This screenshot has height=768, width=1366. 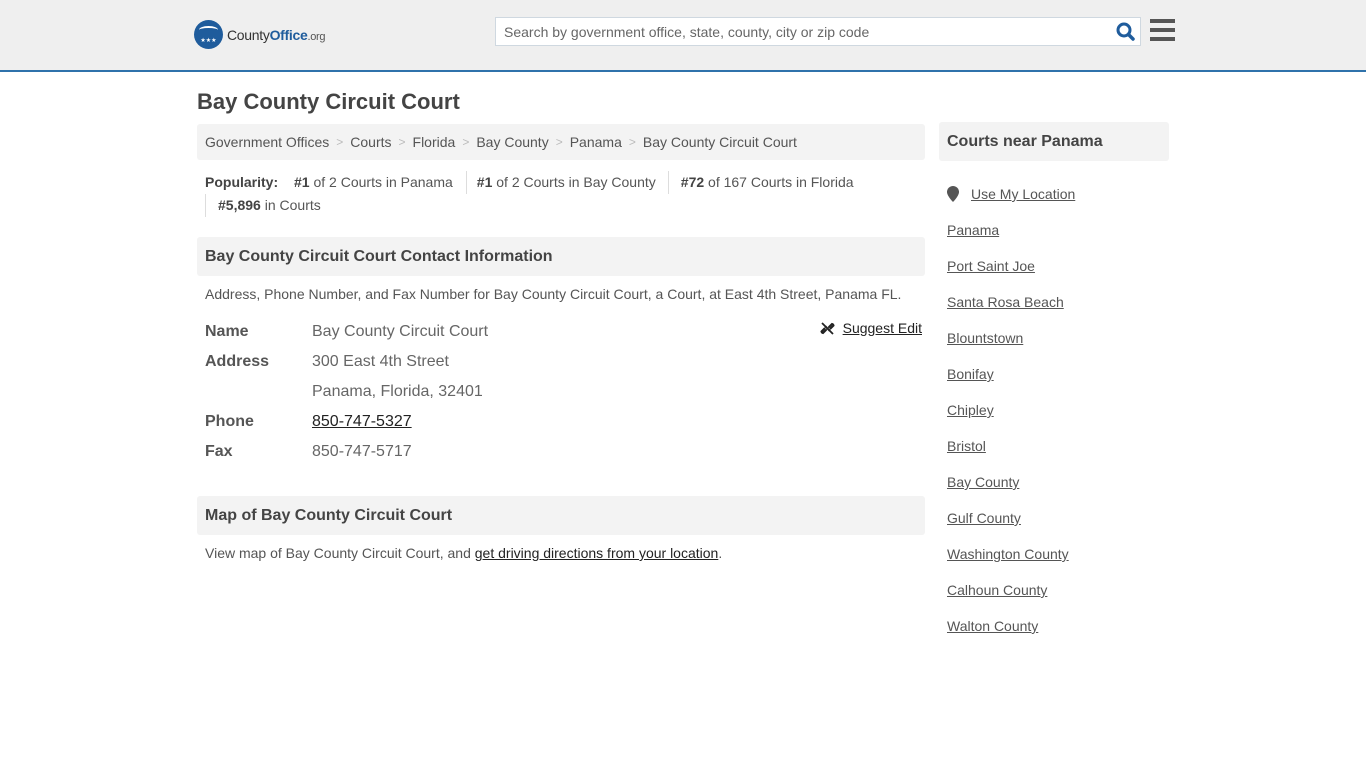 I want to click on nearby-link-panama: Panama, so click(x=973, y=230).